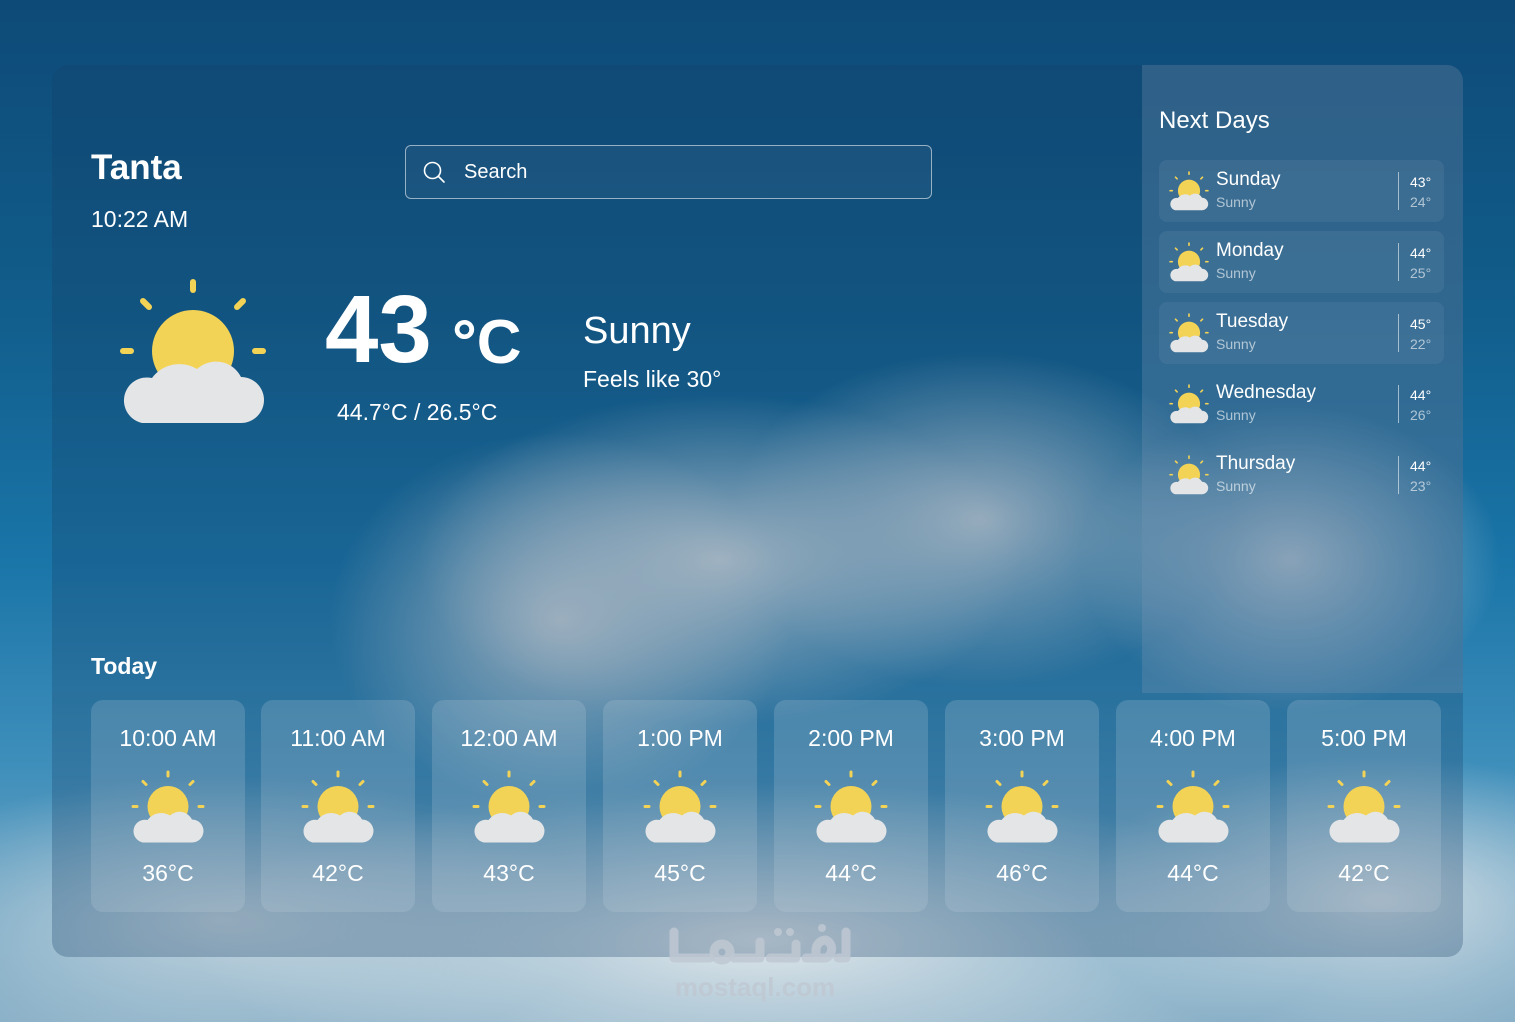  I want to click on watermark-site: mostaql.com, so click(755, 987).